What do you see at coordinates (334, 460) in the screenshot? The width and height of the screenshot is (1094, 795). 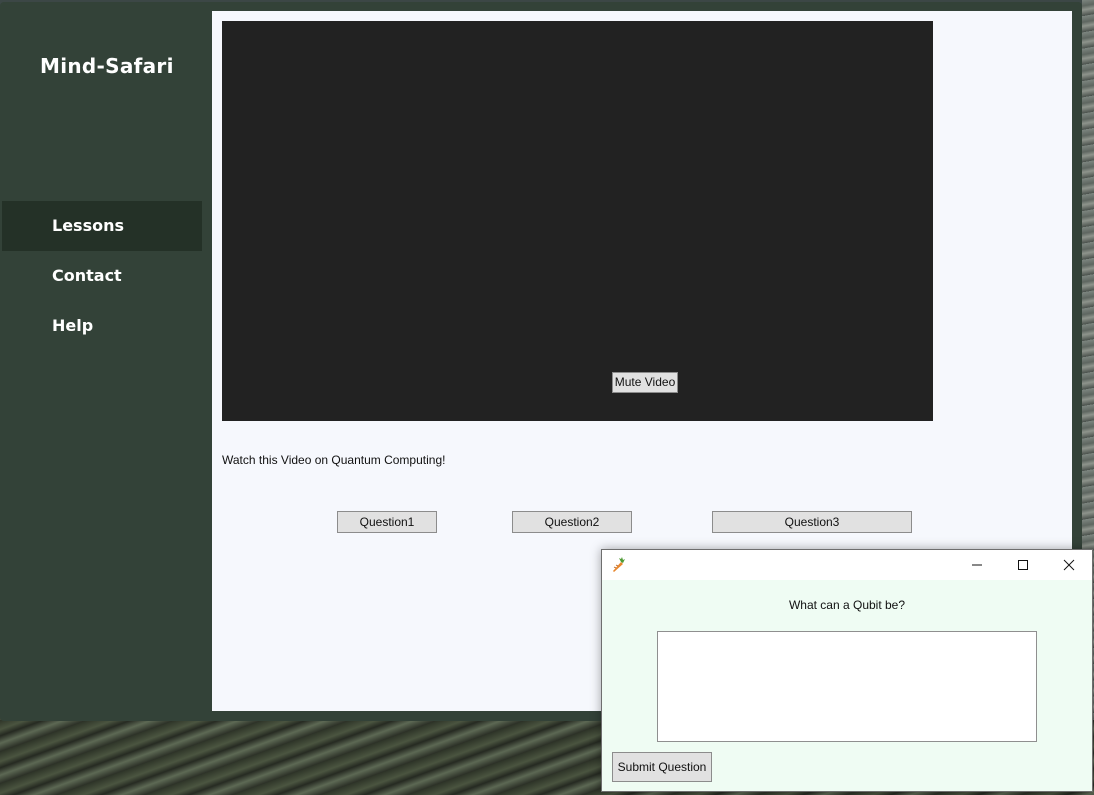 I see `video-caption: Watch this Video on Quantum Computing!` at bounding box center [334, 460].